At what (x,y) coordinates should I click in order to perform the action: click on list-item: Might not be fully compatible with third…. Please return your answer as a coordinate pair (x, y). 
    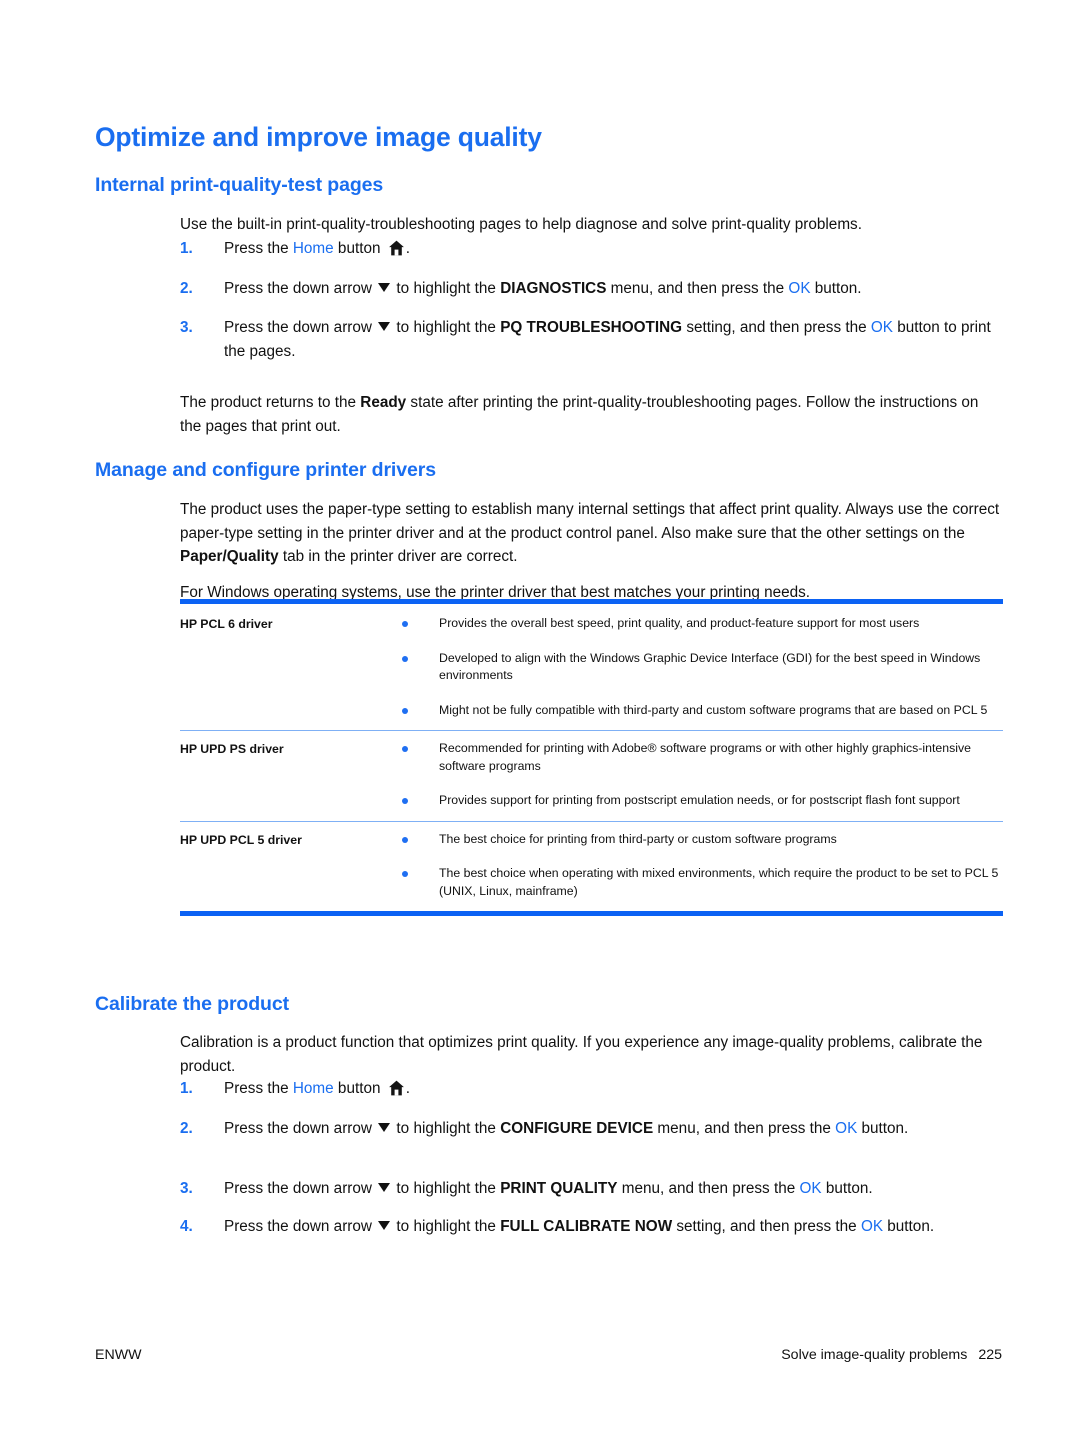
    Looking at the image, I should click on (697, 711).